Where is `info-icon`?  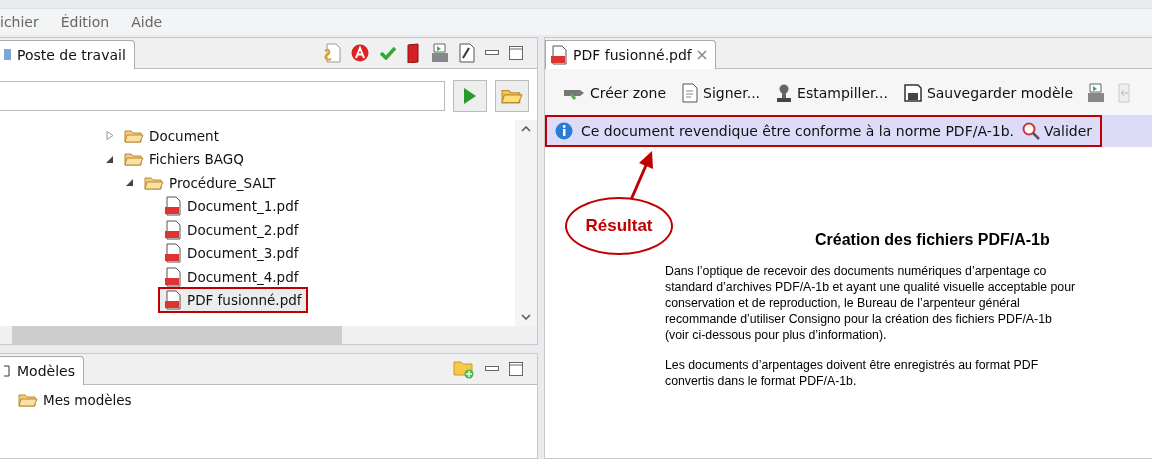
info-icon is located at coordinates (564, 131).